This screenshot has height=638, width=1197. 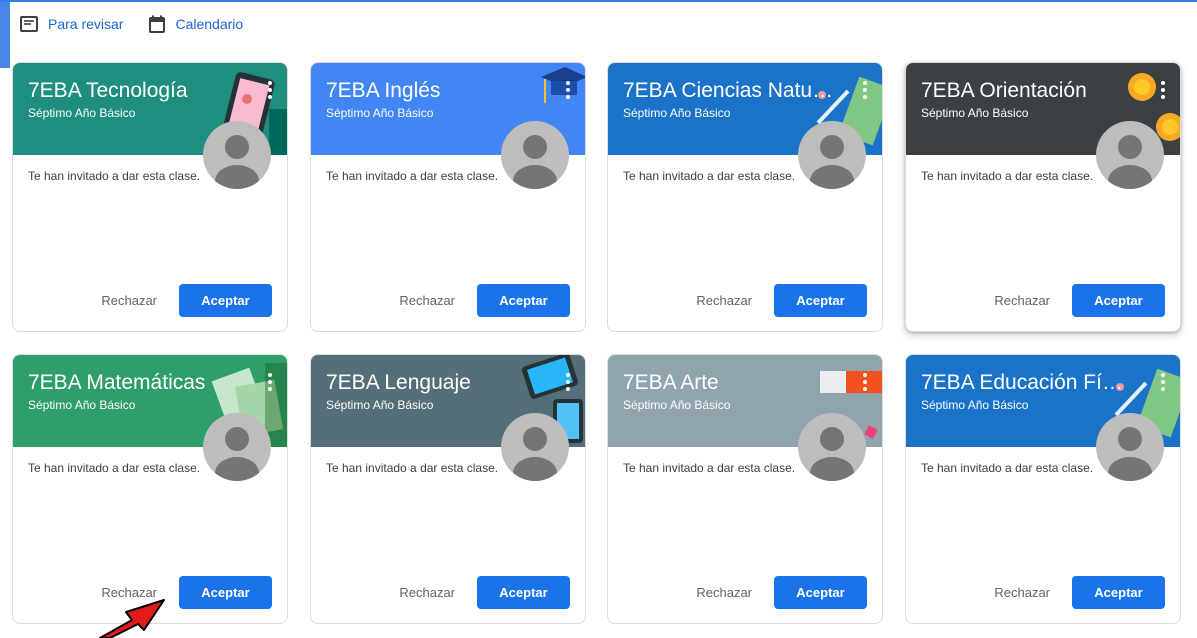 I want to click on review-link: Para revisar, so click(x=71, y=24).